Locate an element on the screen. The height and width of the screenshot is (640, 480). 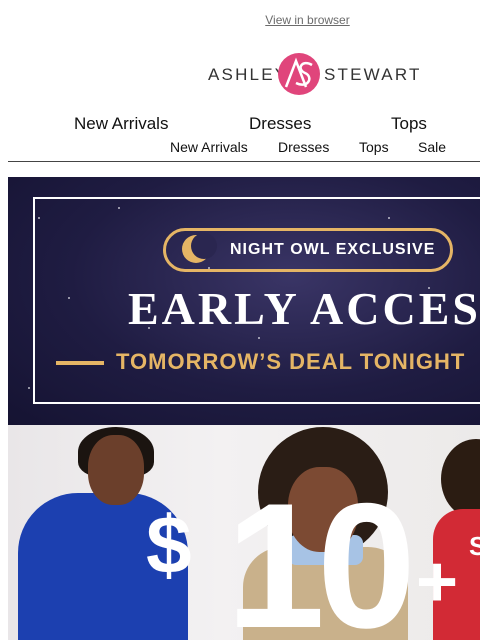
nav-secondary-tops: Tops is located at coordinates (374, 147).